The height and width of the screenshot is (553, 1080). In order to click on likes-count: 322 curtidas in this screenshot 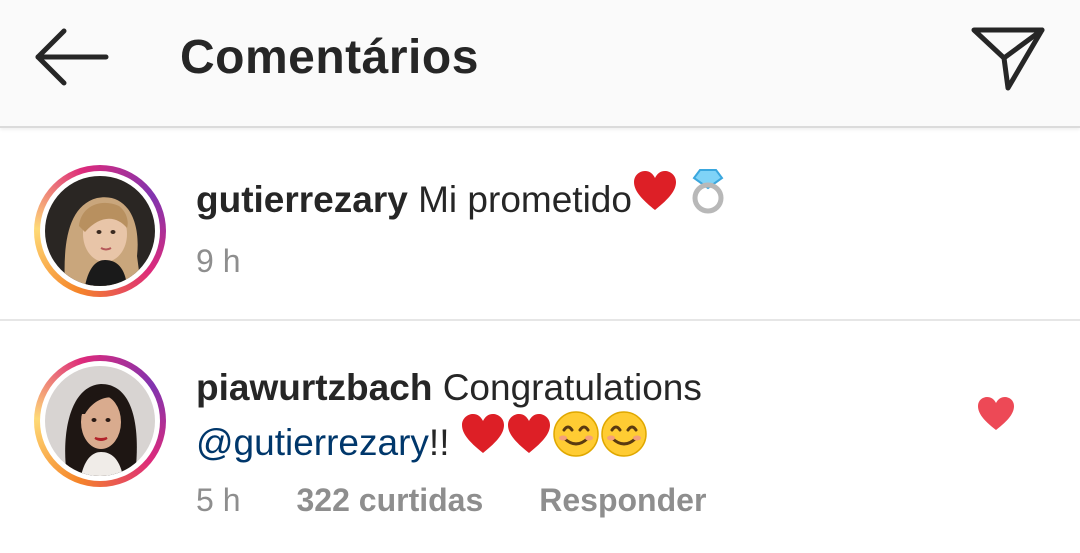, I will do `click(389, 500)`.